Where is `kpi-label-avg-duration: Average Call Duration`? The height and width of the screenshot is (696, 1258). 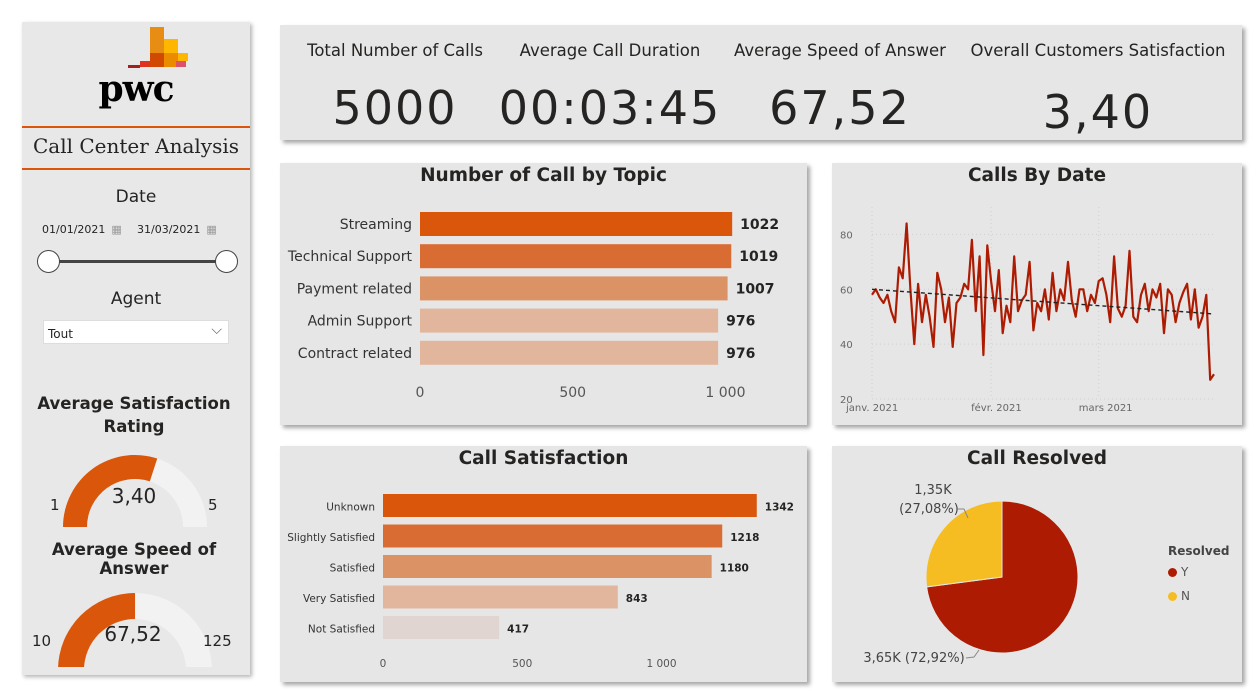 kpi-label-avg-duration: Average Call Duration is located at coordinates (610, 50).